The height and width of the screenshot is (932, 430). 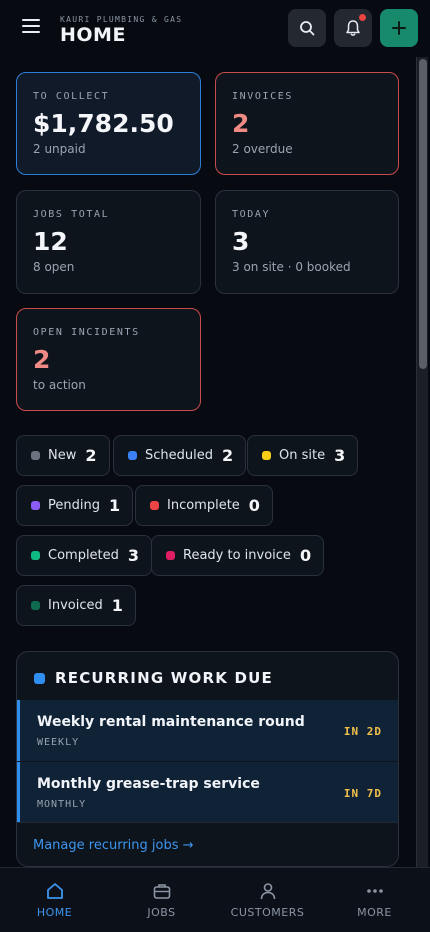 What do you see at coordinates (108, 359) in the screenshot?
I see `open-incidents-card: OPEN INCIDENTS 2 to action` at bounding box center [108, 359].